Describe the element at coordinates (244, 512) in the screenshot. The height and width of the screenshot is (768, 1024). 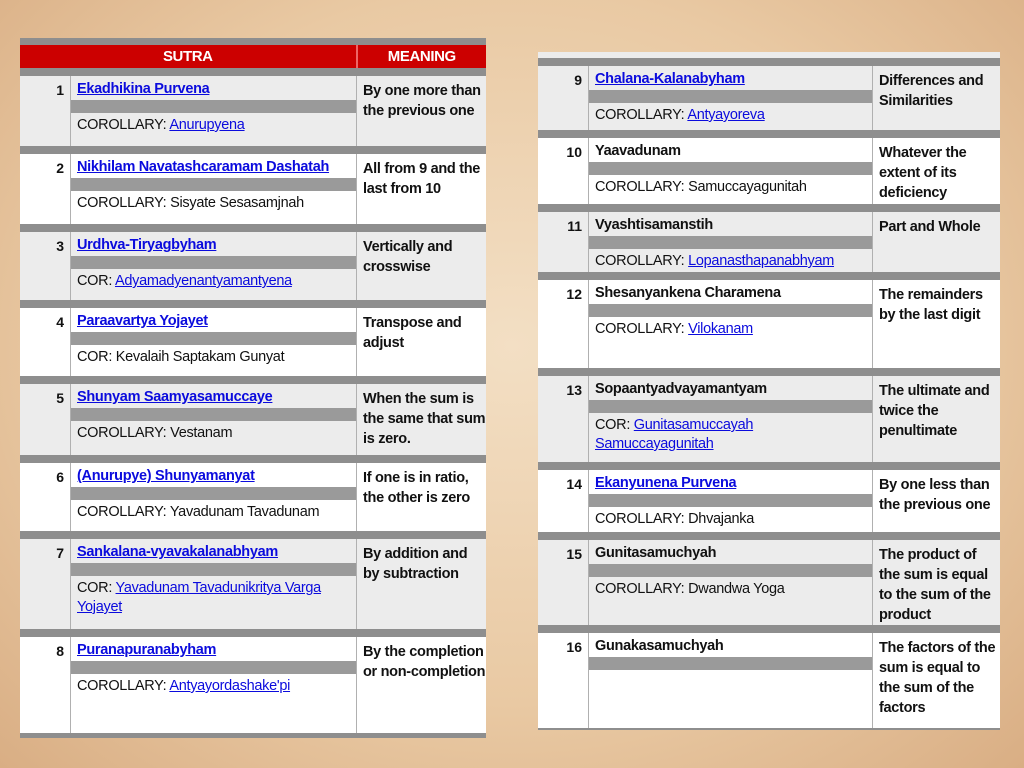
I see `corollary-name: Yavadunam Tavadunam` at that location.